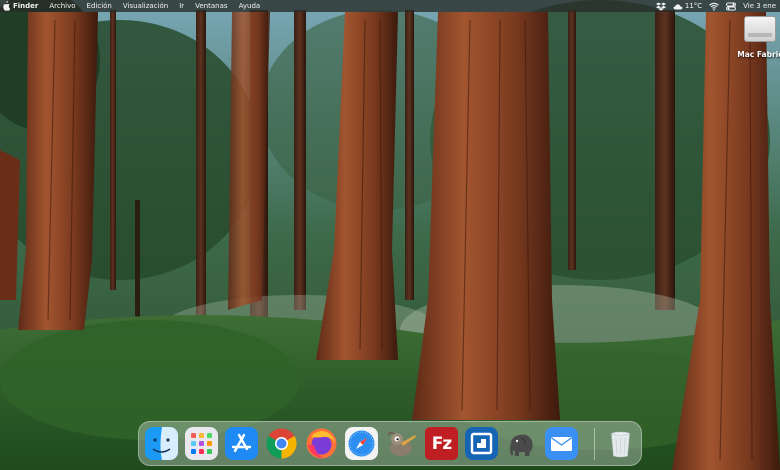 This screenshot has width=780, height=470. Describe the element at coordinates (759, 6) in the screenshot. I see `menu-clock: Vie 3 ene` at that location.